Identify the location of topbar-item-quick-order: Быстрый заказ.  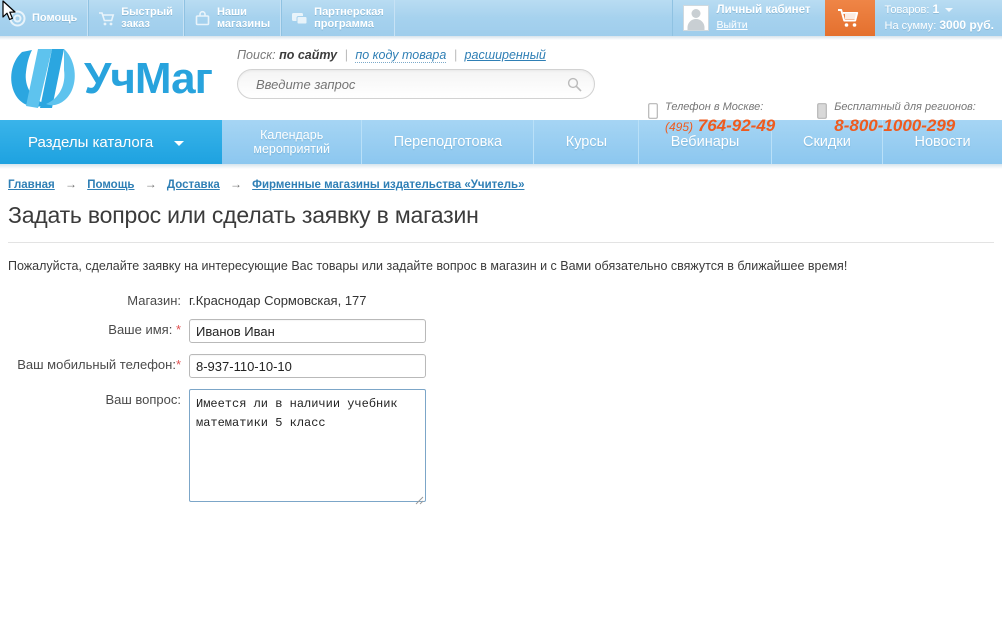
(136, 18).